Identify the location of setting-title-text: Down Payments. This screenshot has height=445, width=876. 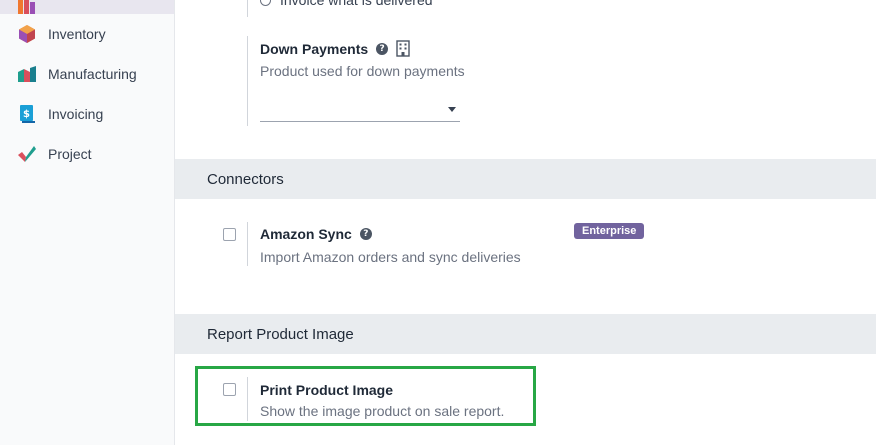
(314, 48).